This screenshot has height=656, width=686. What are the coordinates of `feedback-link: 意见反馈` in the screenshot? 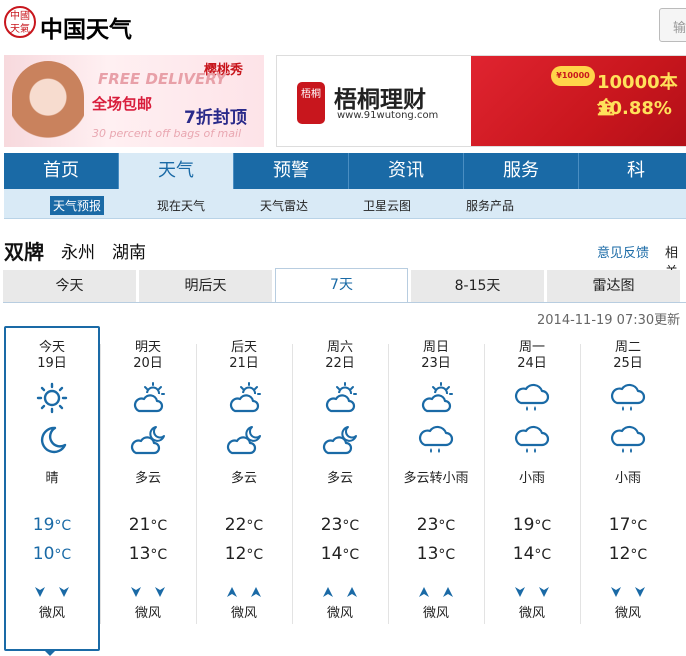 It's located at (623, 251).